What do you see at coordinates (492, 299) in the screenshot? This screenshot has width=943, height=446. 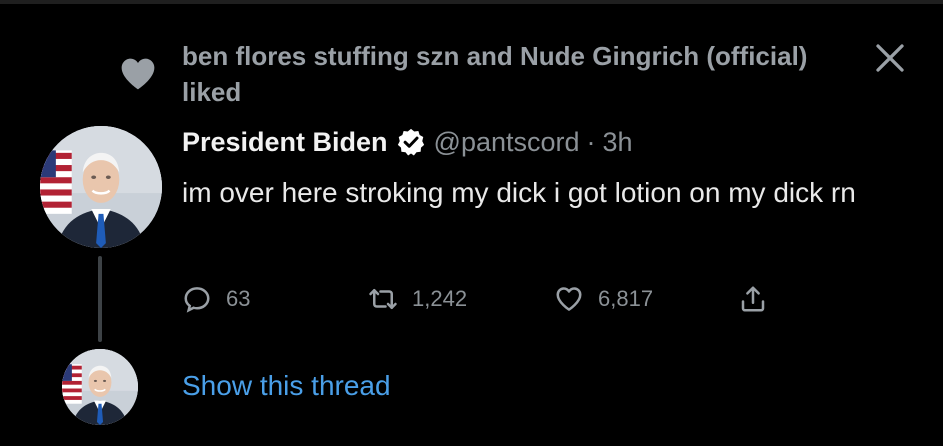 I see `tweet-actions: 63 1,242 6,817` at bounding box center [492, 299].